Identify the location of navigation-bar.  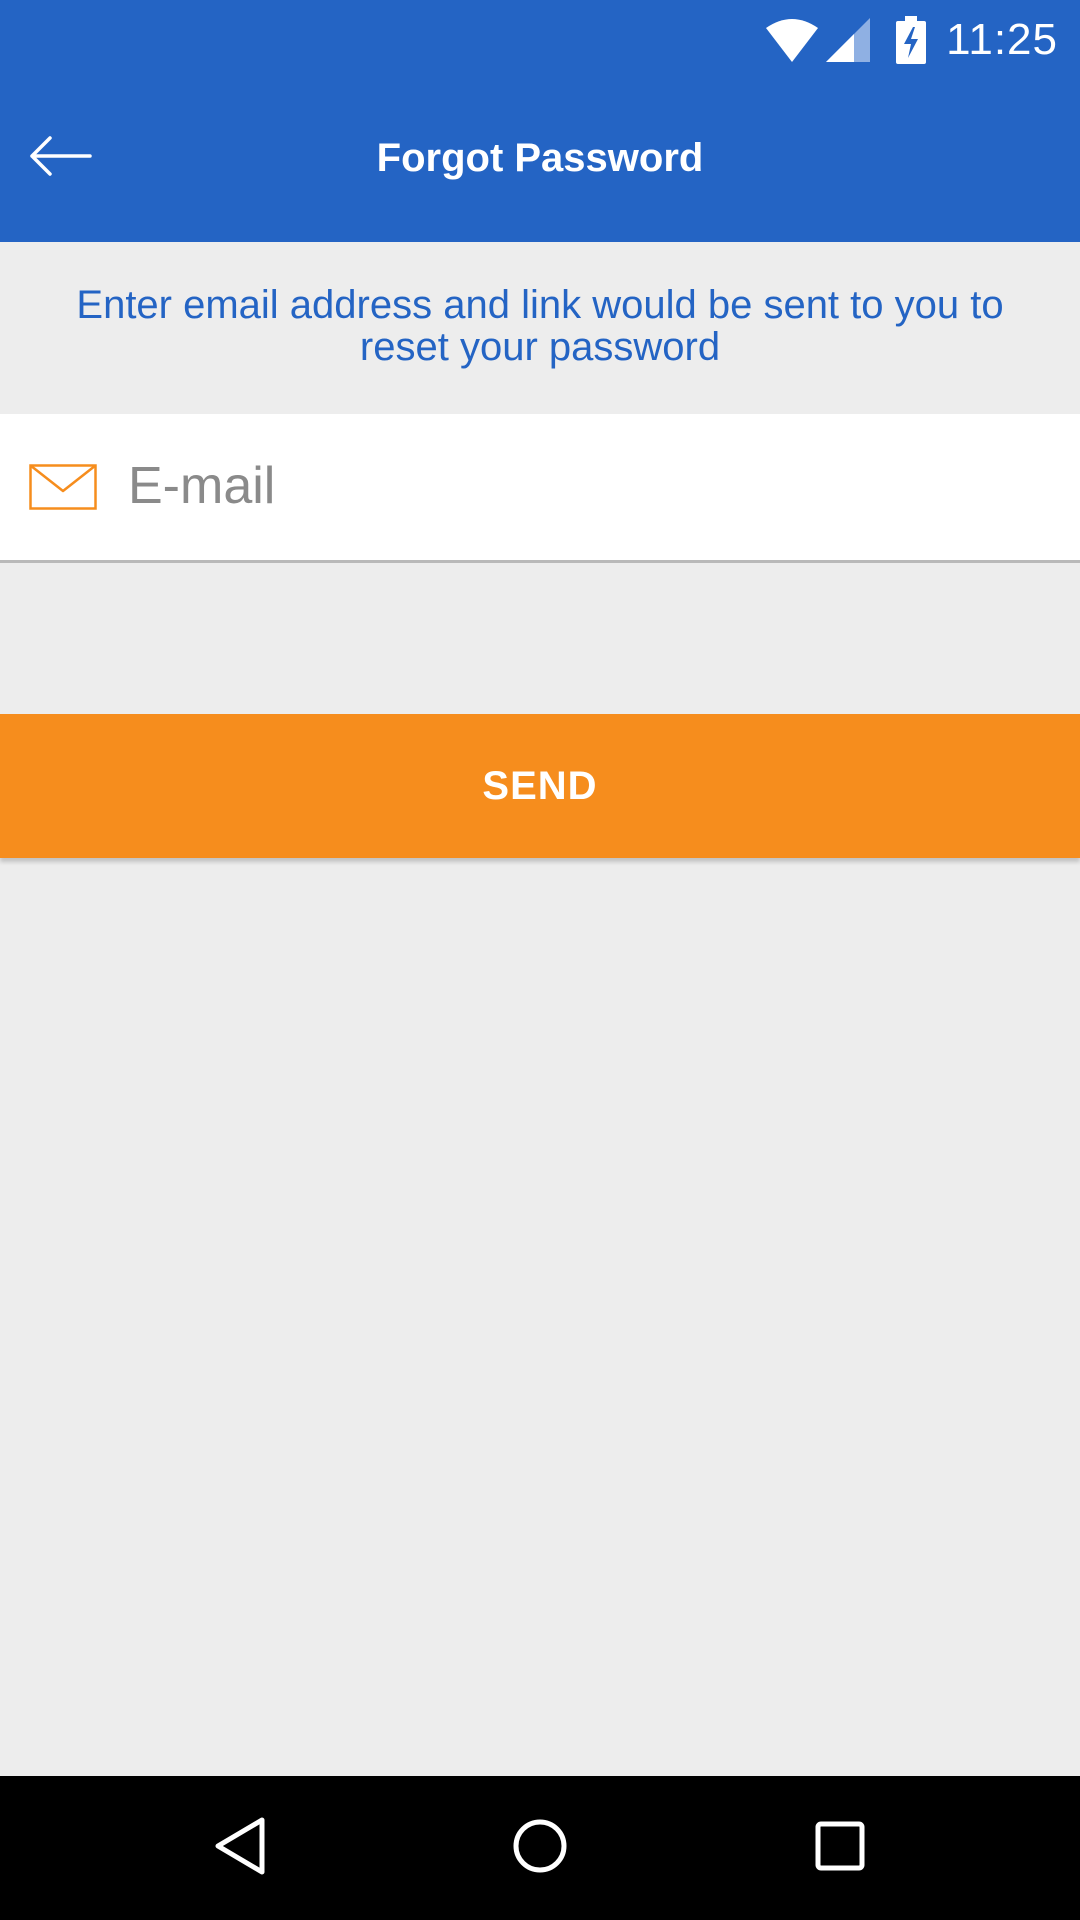
(540, 1848).